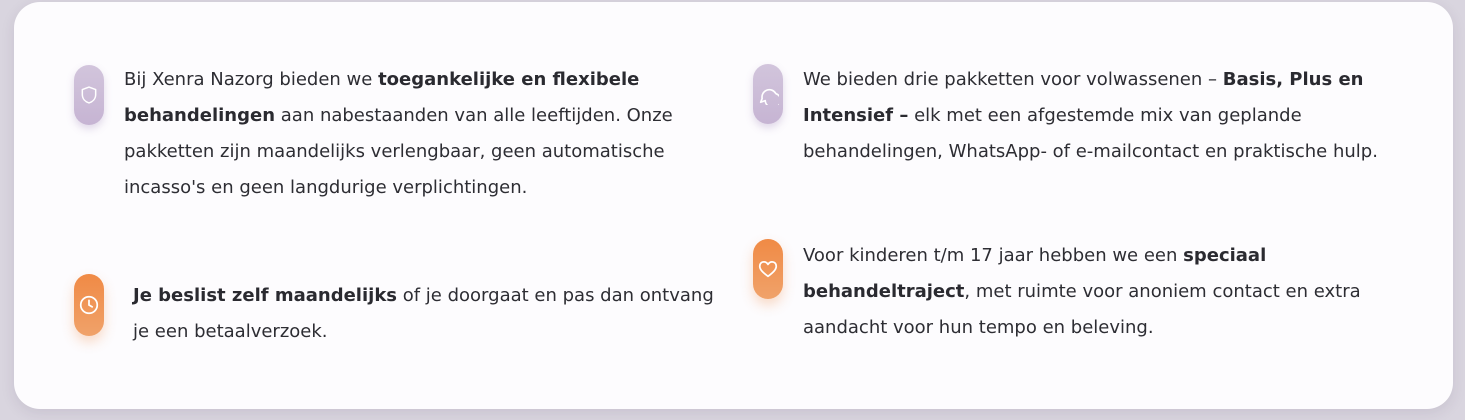 The image size is (1465, 420). Describe the element at coordinates (251, 79) in the screenshot. I see `text-part: Bij Xenra Nazorg bieden we` at that location.